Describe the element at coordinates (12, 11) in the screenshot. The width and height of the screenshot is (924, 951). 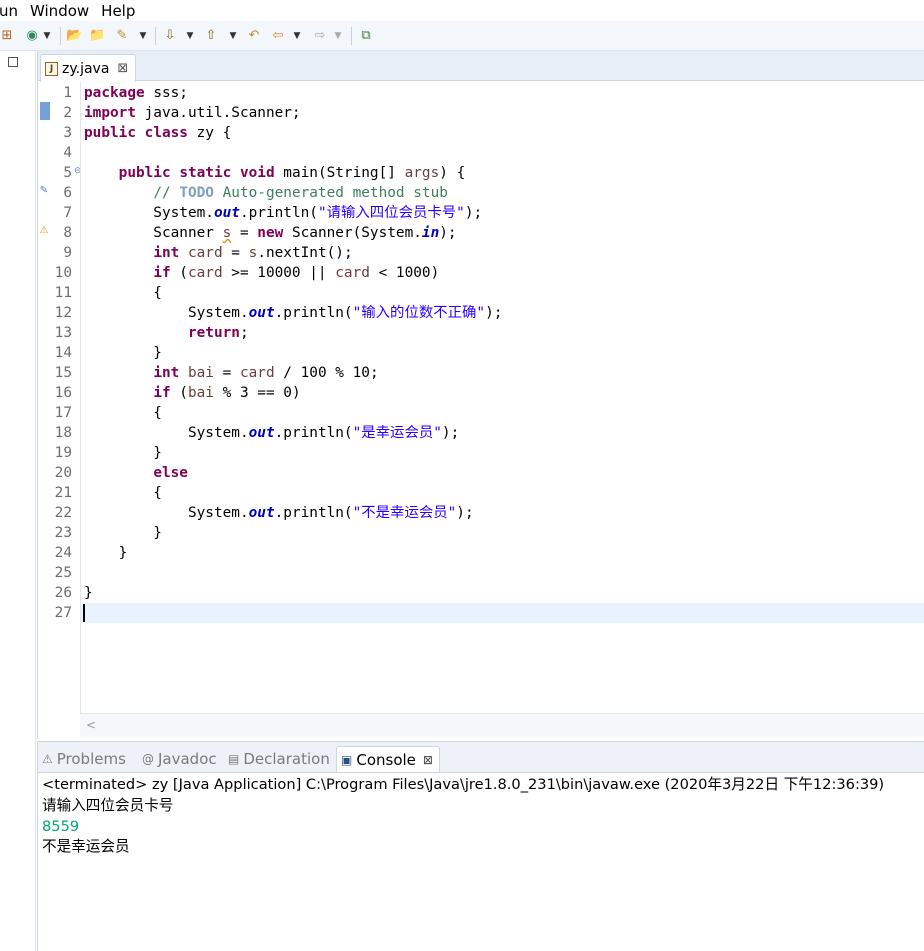
I see `menu-run: un` at that location.